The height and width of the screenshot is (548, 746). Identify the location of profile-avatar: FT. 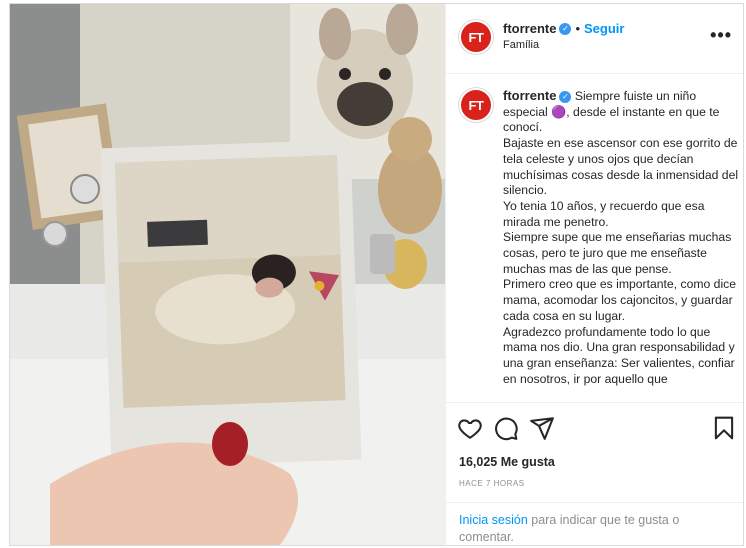
(476, 37).